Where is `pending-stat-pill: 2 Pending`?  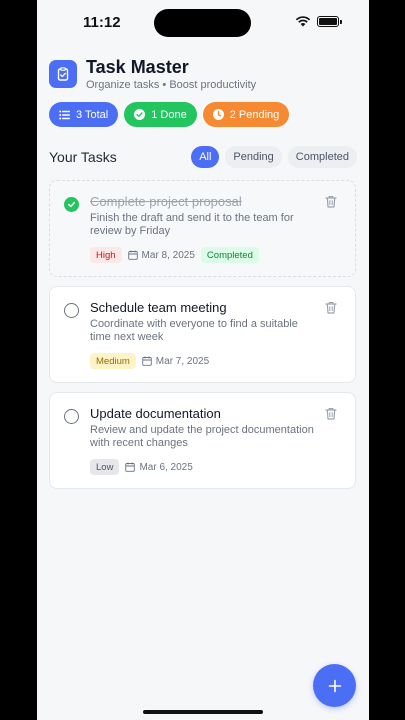 pending-stat-pill: 2 Pending is located at coordinates (246, 114).